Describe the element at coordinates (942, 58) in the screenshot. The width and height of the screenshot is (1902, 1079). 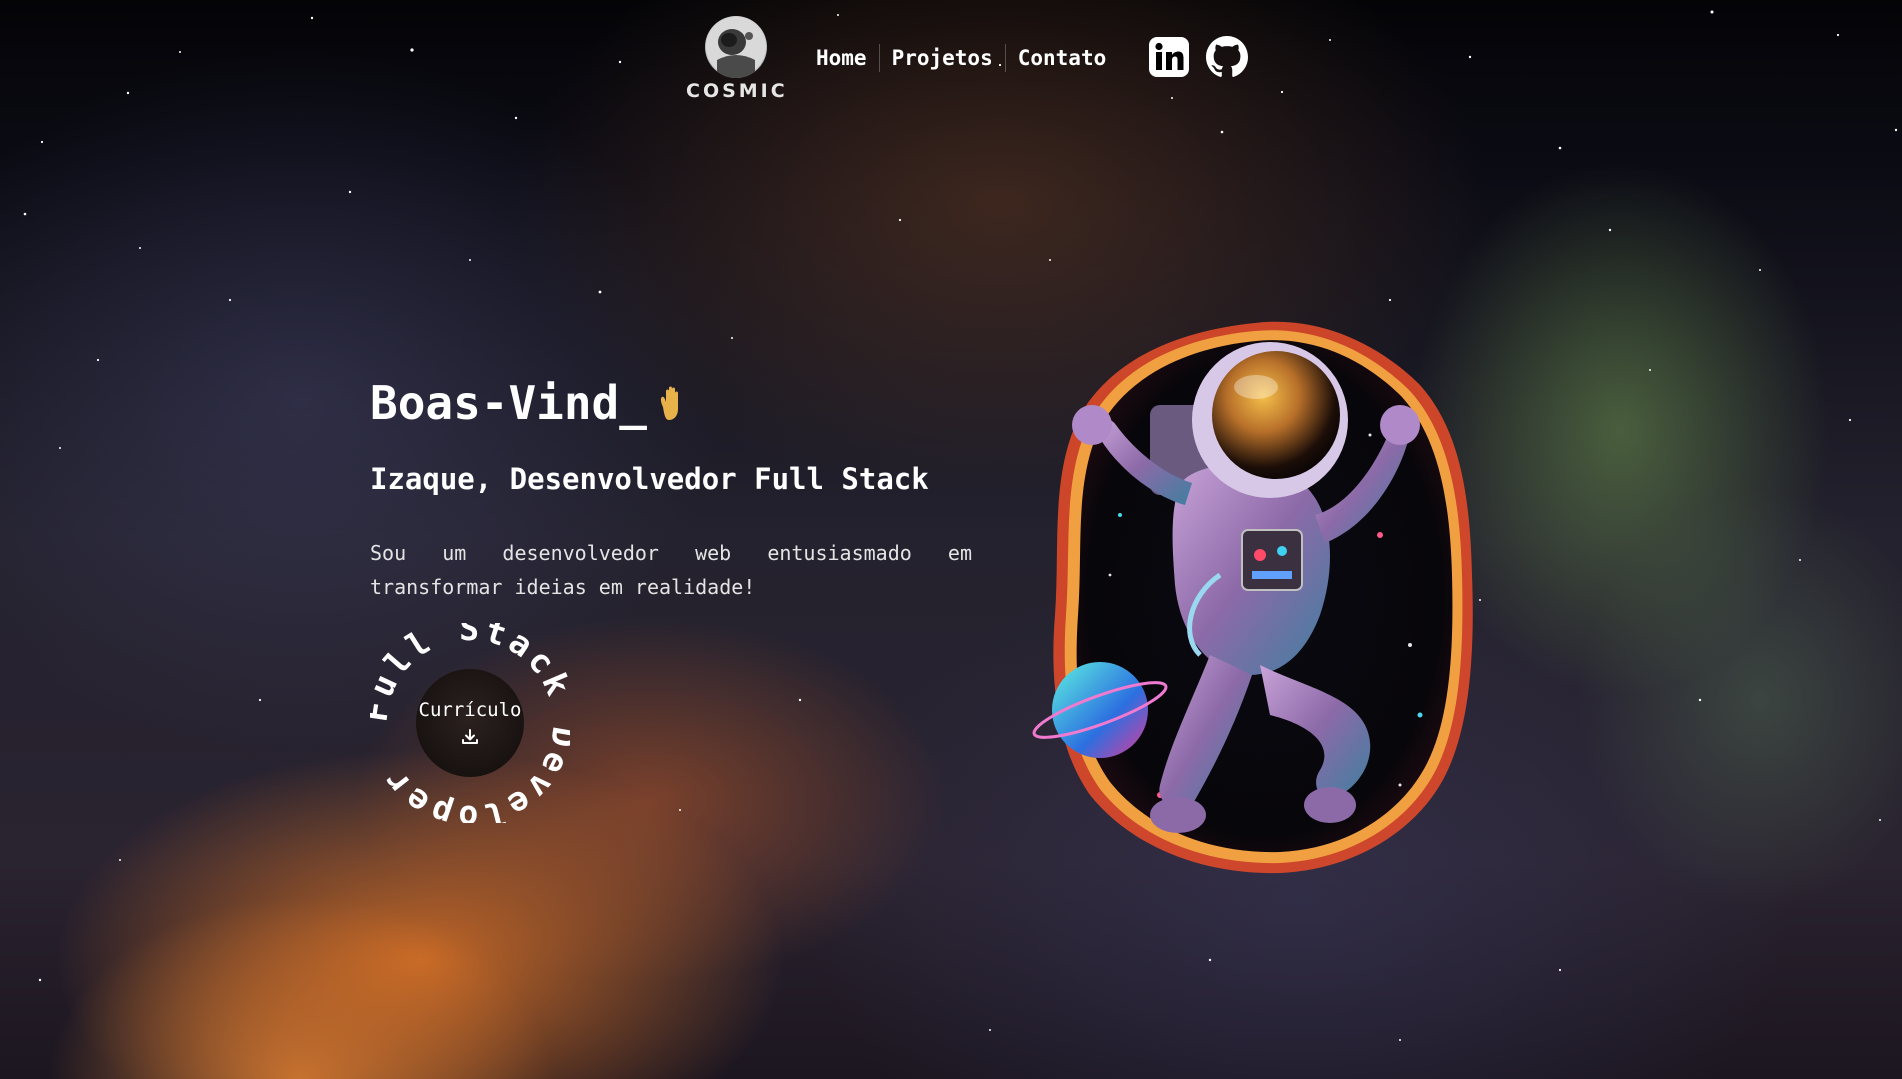
I see `nav-projetos: Projetos` at that location.